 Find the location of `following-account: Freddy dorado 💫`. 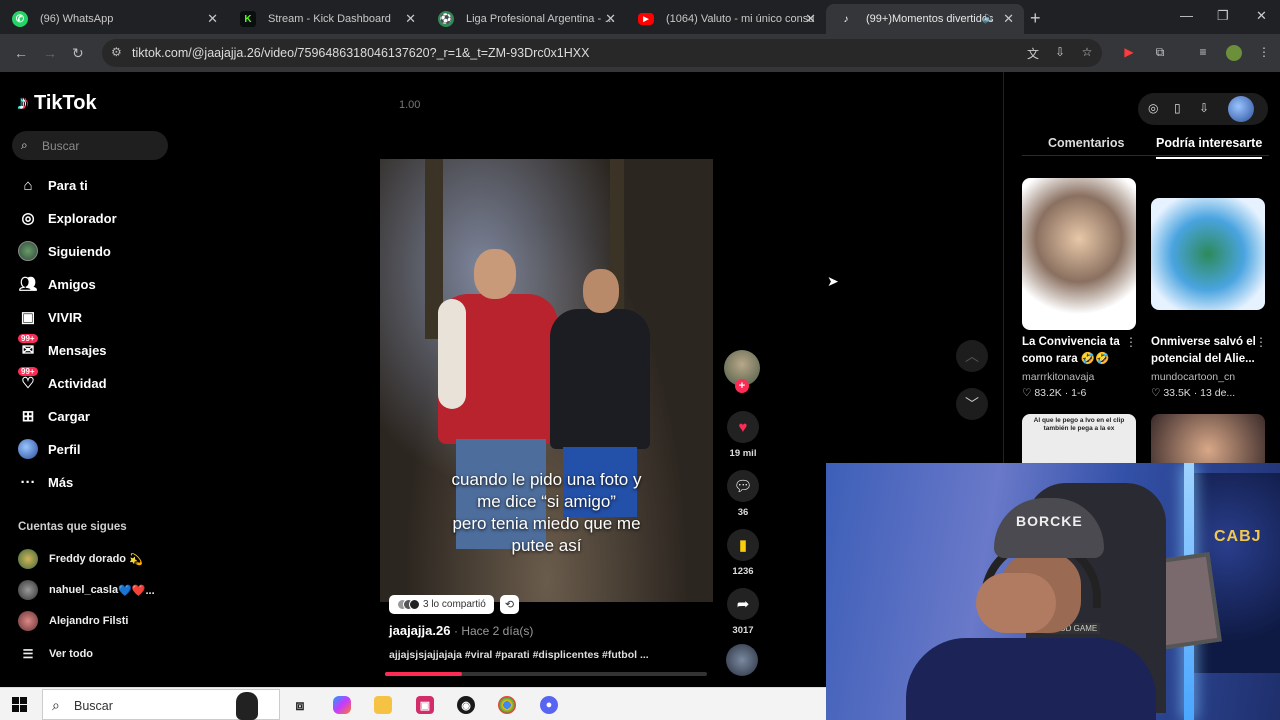

following-account: Freddy dorado 💫 is located at coordinates (80, 559).